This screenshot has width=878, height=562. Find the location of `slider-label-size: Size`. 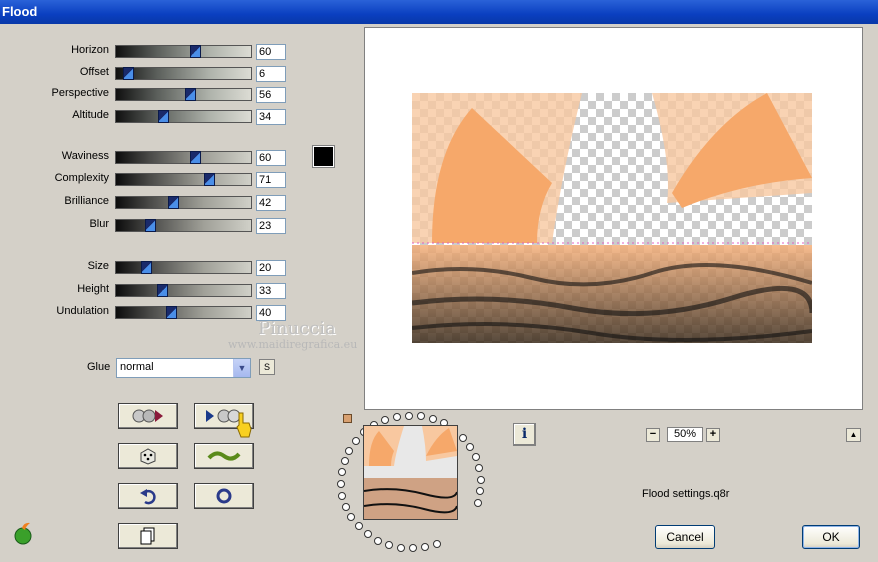

slider-label-size: Size is located at coordinates (98, 266).